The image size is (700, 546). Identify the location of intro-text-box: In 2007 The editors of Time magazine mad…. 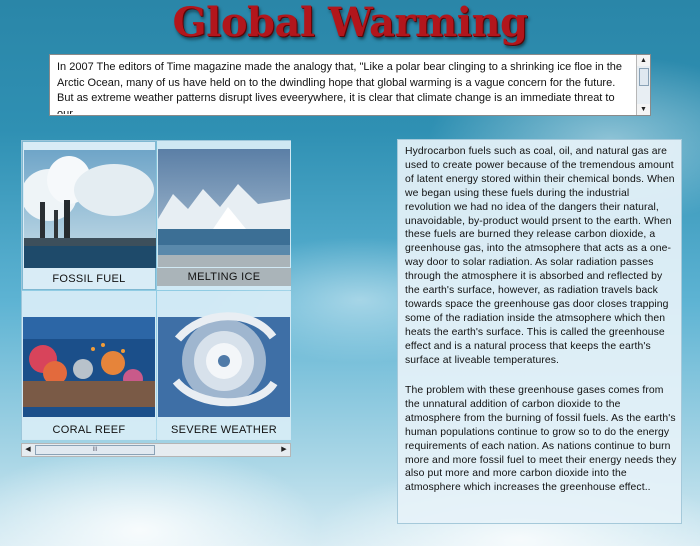
(350, 85).